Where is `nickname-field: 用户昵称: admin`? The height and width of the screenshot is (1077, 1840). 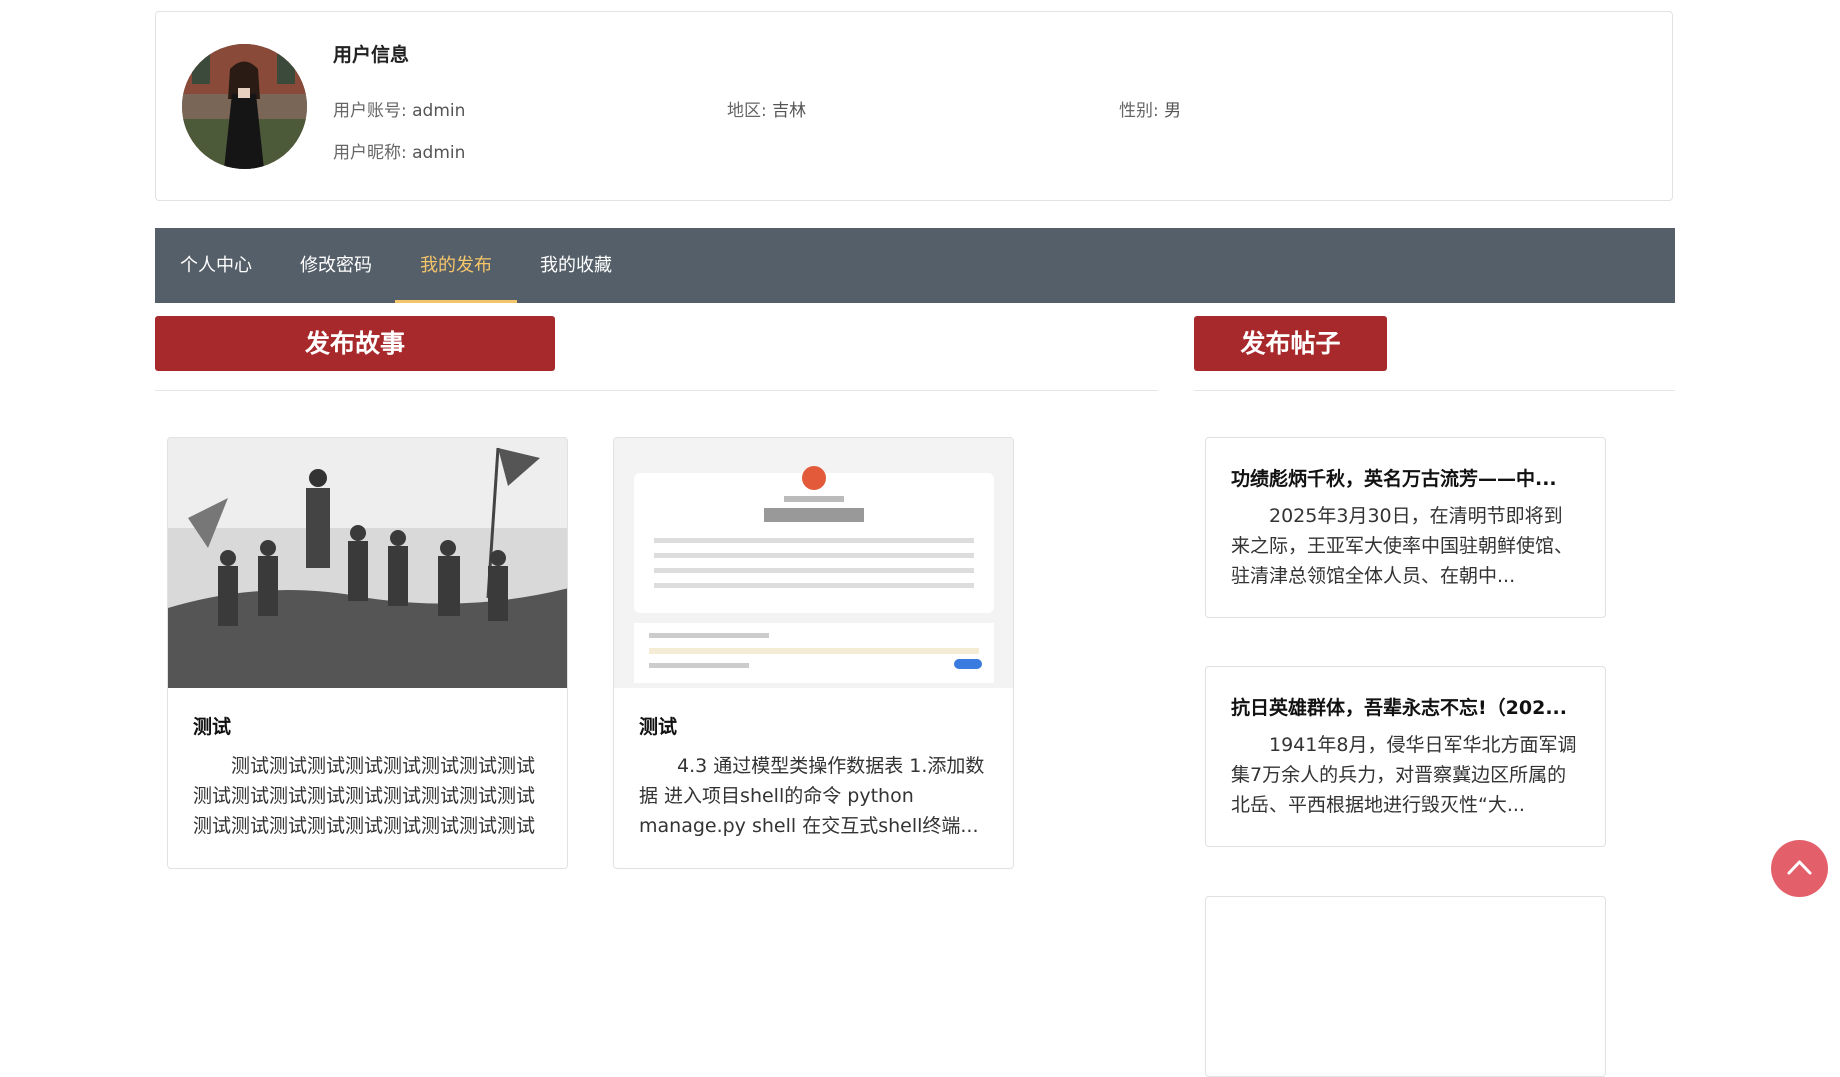 nickname-field: 用户昵称: admin is located at coordinates (399, 150).